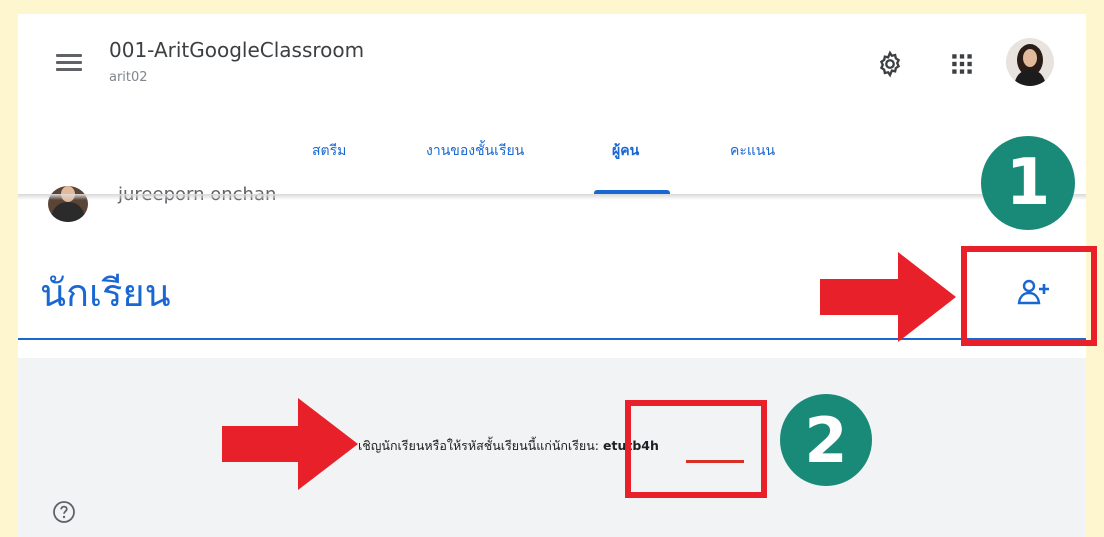 This screenshot has height=537, width=1104. I want to click on step-1-badge: 1, so click(1028, 183).